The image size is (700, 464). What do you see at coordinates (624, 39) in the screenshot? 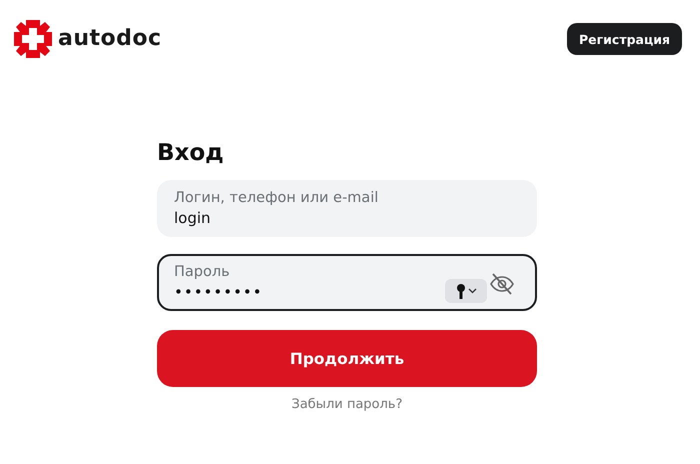
I see `register-button: Регистрация` at bounding box center [624, 39].